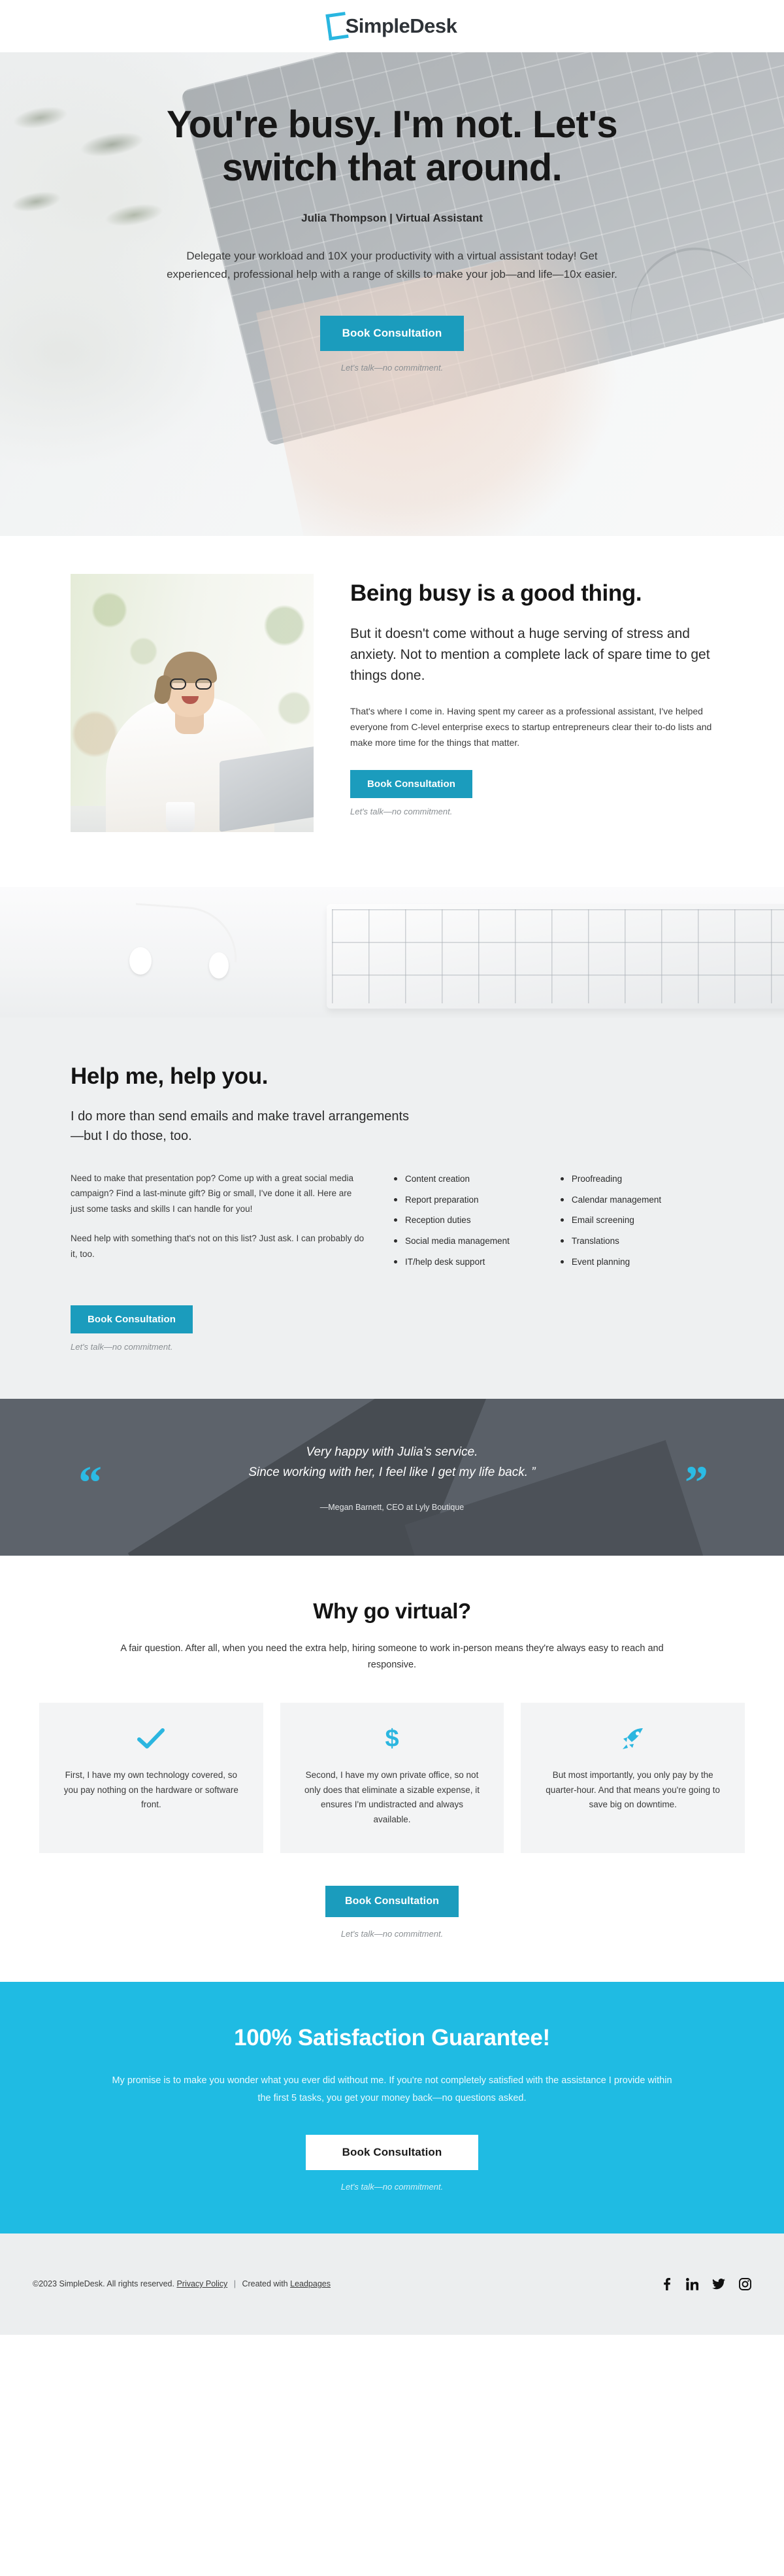  I want to click on list-item: Reception duties, so click(452, 1220).